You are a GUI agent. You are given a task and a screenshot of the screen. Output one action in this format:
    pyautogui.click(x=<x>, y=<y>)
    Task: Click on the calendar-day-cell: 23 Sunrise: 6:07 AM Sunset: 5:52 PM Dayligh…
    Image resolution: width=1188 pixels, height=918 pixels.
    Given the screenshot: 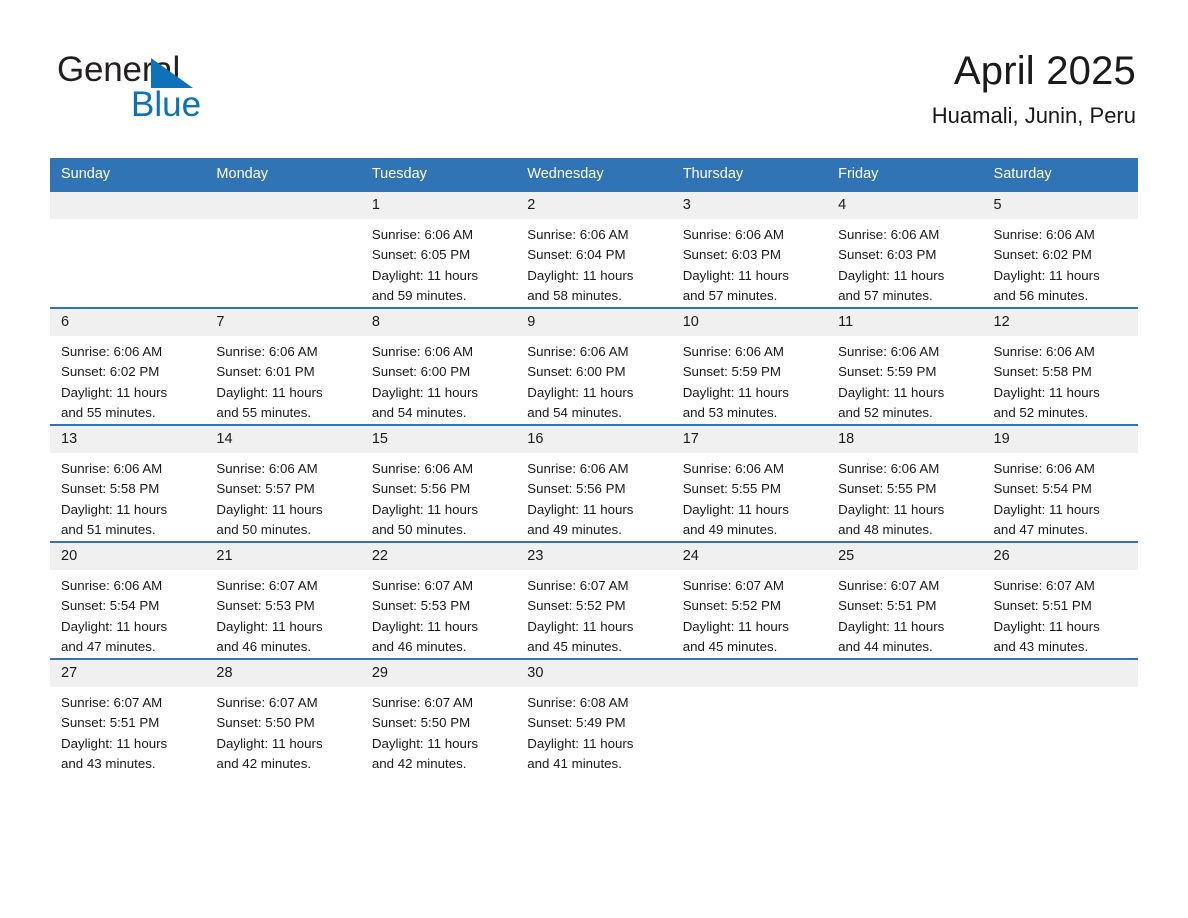 What is the action you would take?
    pyautogui.click(x=594, y=600)
    